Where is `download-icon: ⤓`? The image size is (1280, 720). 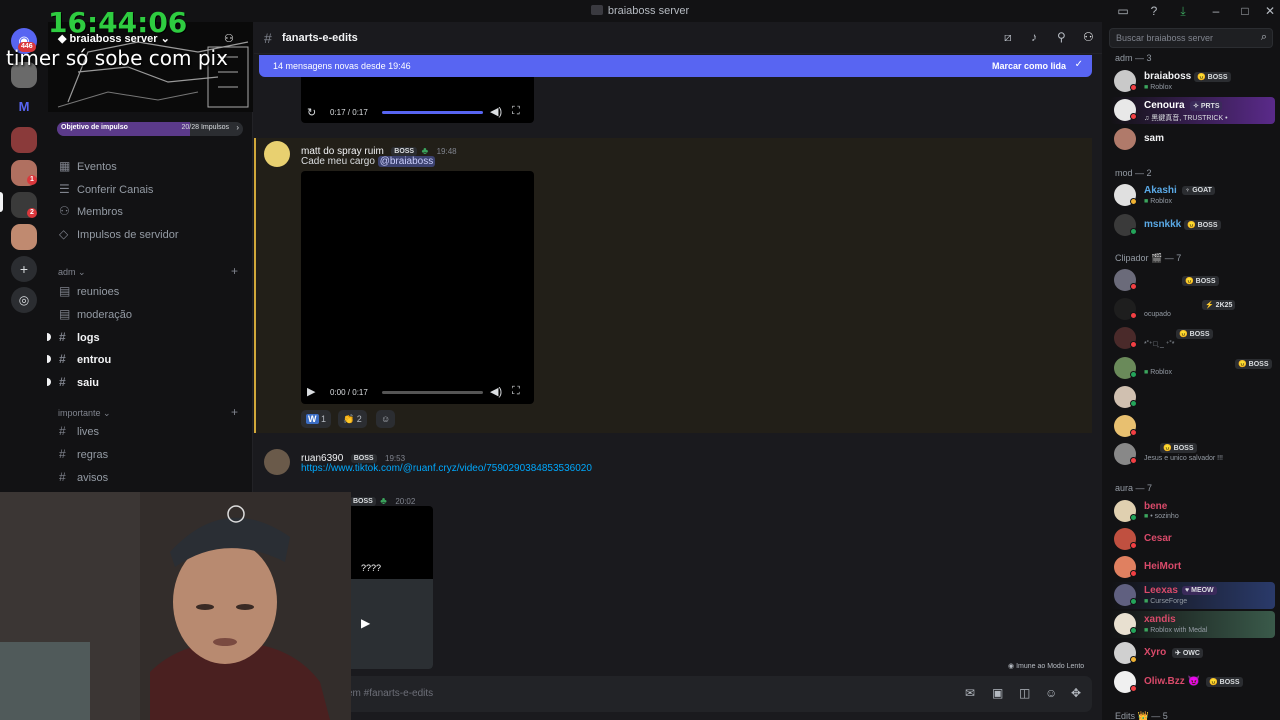
download-icon: ⤓ is located at coordinates (1183, 11).